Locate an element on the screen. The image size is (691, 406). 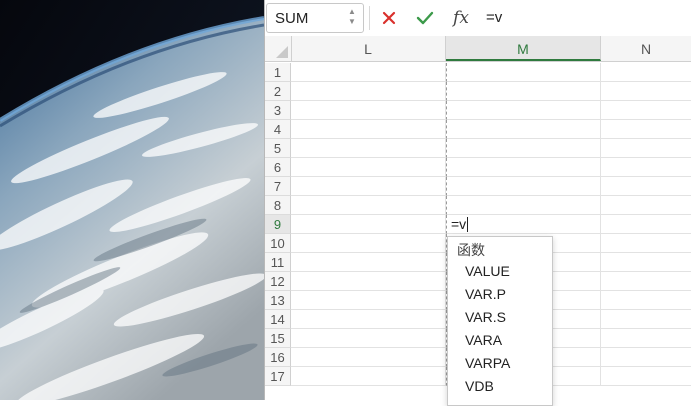
active-cell-editor: =v is located at coordinates (523, 224).